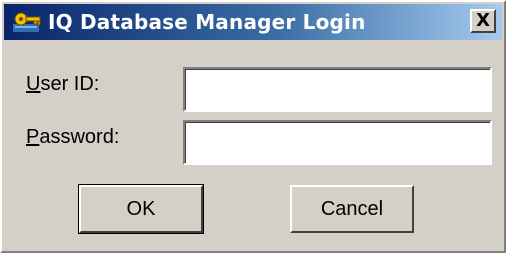 The image size is (506, 253). I want to click on cancel-button-label: Cancel, so click(352, 208).